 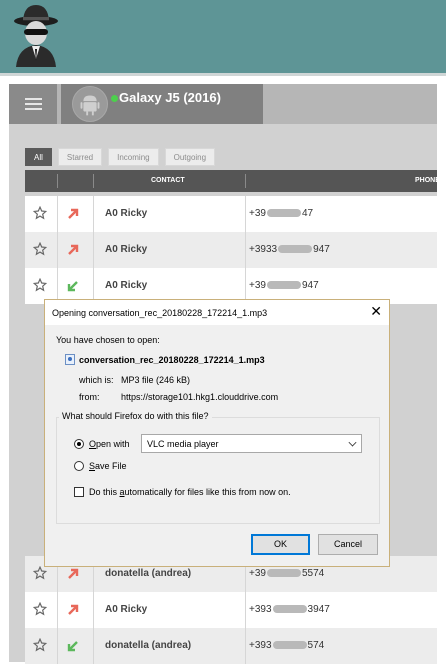 I want to click on open-with-accesskey: O, so click(x=93, y=444).